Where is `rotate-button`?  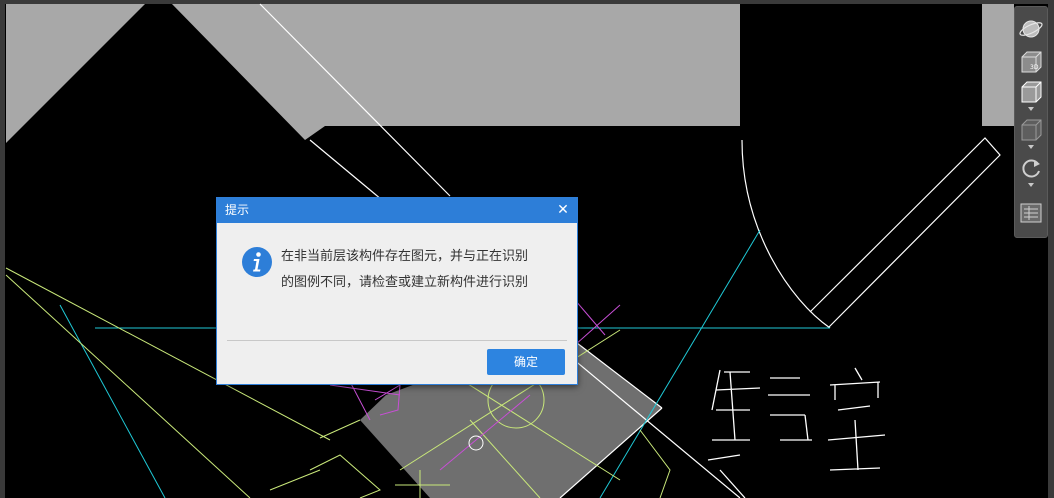
rotate-button is located at coordinates (1031, 168).